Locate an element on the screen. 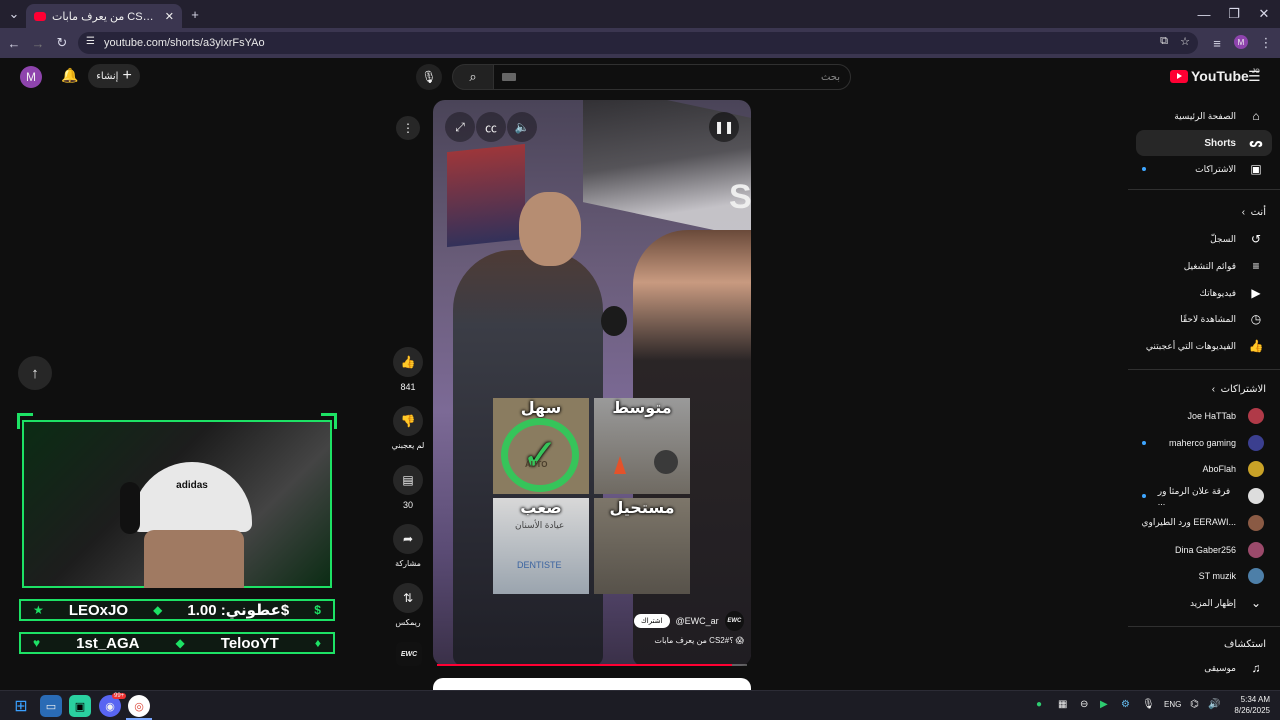 This screenshot has width=1280, height=720. stage-letter: S is located at coordinates (740, 197).